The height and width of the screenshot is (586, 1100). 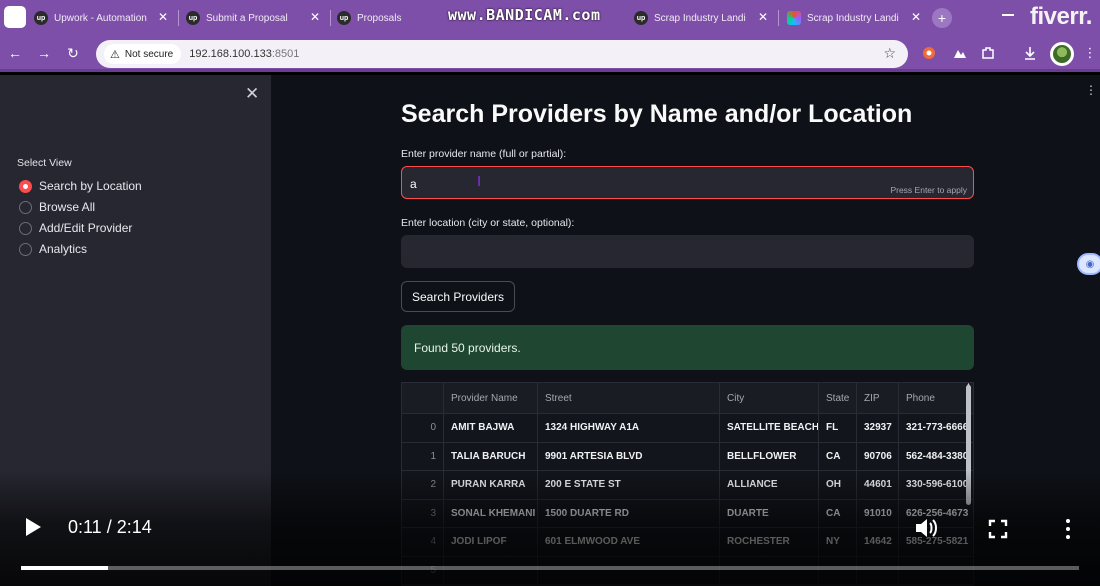 What do you see at coordinates (960, 53) in the screenshot?
I see `extension-mountain-icon` at bounding box center [960, 53].